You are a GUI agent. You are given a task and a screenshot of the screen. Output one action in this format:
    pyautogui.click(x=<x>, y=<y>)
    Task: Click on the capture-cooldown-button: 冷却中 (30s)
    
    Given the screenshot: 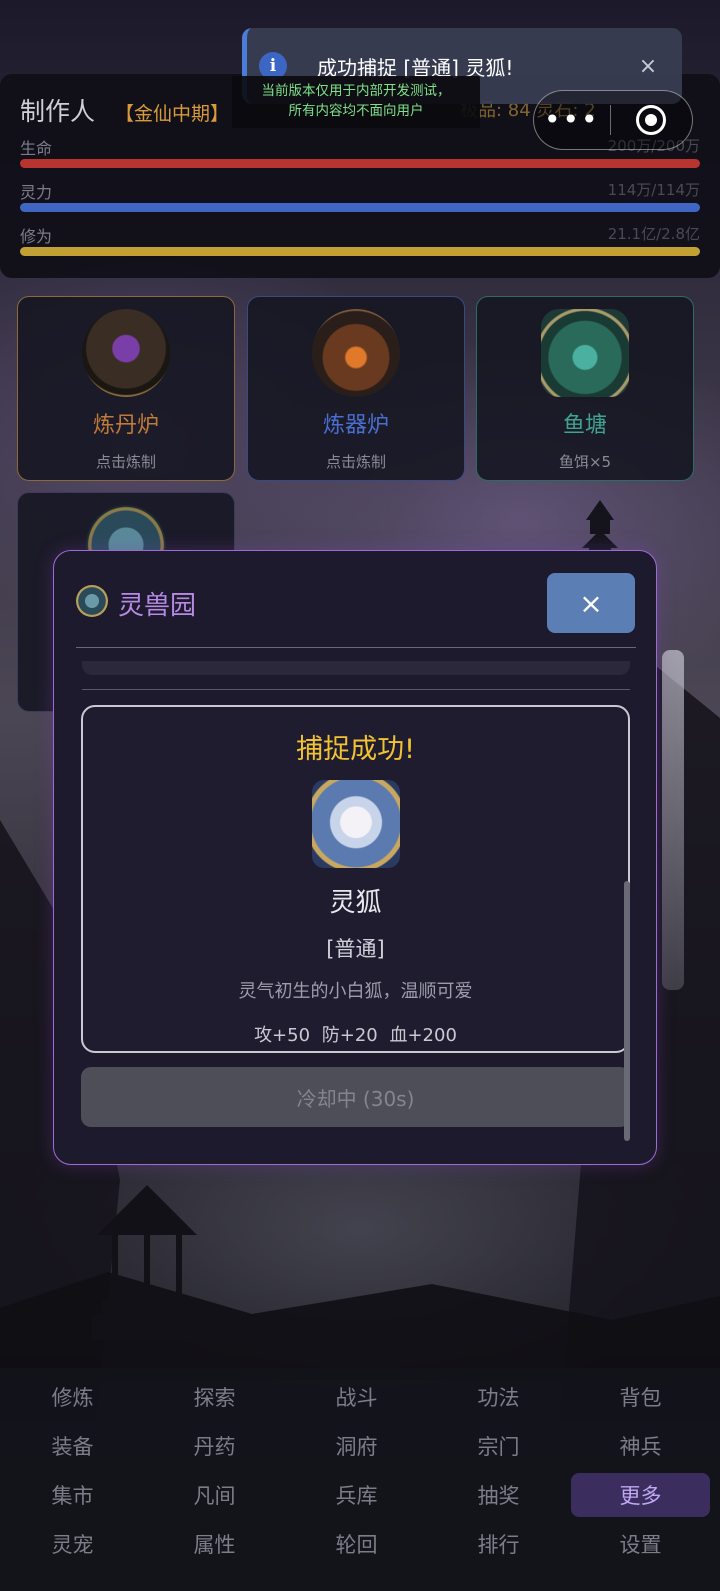 What is the action you would take?
    pyautogui.click(x=355, y=1097)
    